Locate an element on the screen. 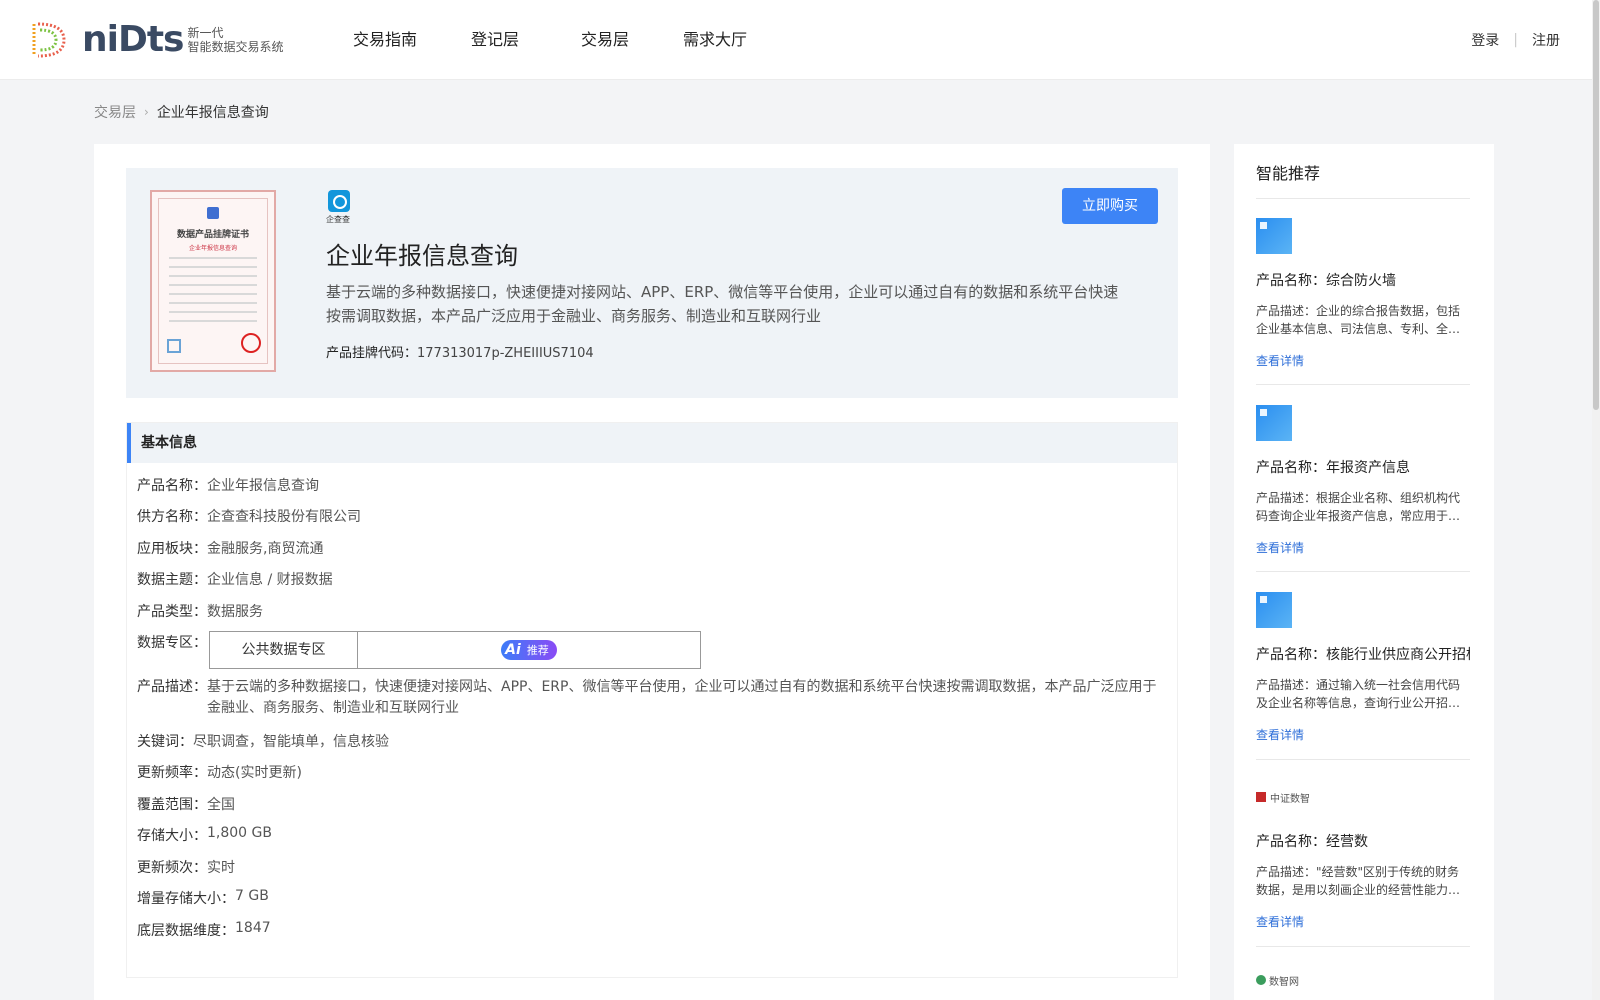  listing-certificate-image: 数据产品挂牌证书 企业年报信息查询 is located at coordinates (213, 281).